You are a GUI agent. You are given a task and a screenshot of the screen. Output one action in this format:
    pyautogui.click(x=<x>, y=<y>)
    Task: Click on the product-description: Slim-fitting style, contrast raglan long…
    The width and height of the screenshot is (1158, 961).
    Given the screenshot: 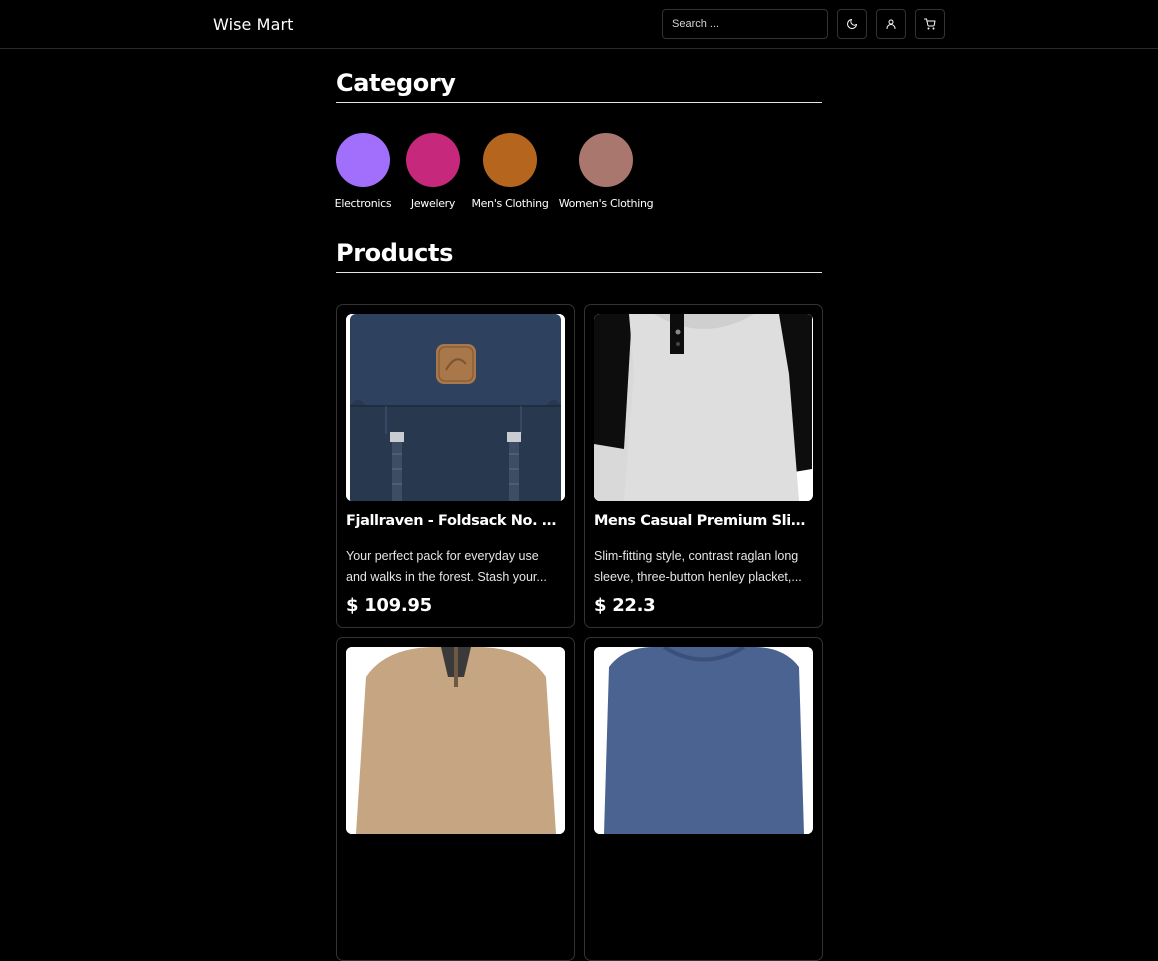 What is the action you would take?
    pyautogui.click(x=698, y=566)
    